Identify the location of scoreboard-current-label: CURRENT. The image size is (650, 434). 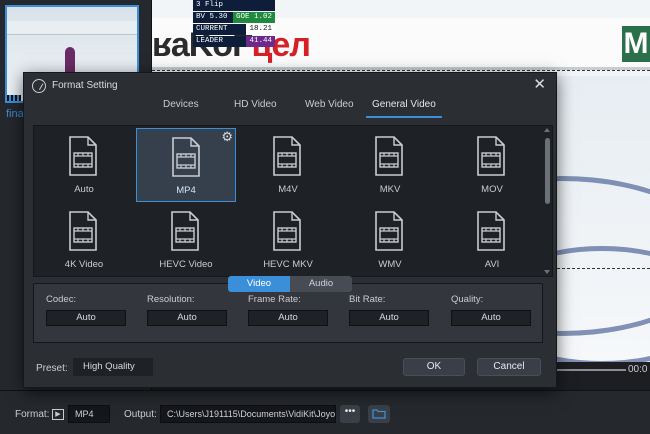
(220, 29).